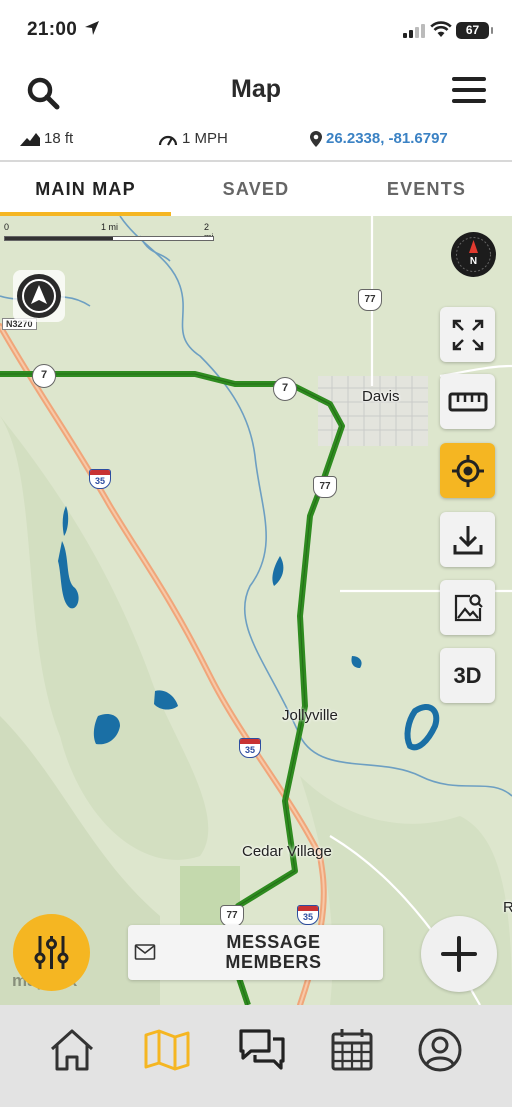  I want to click on tab-saved: SAVED, so click(256, 189).